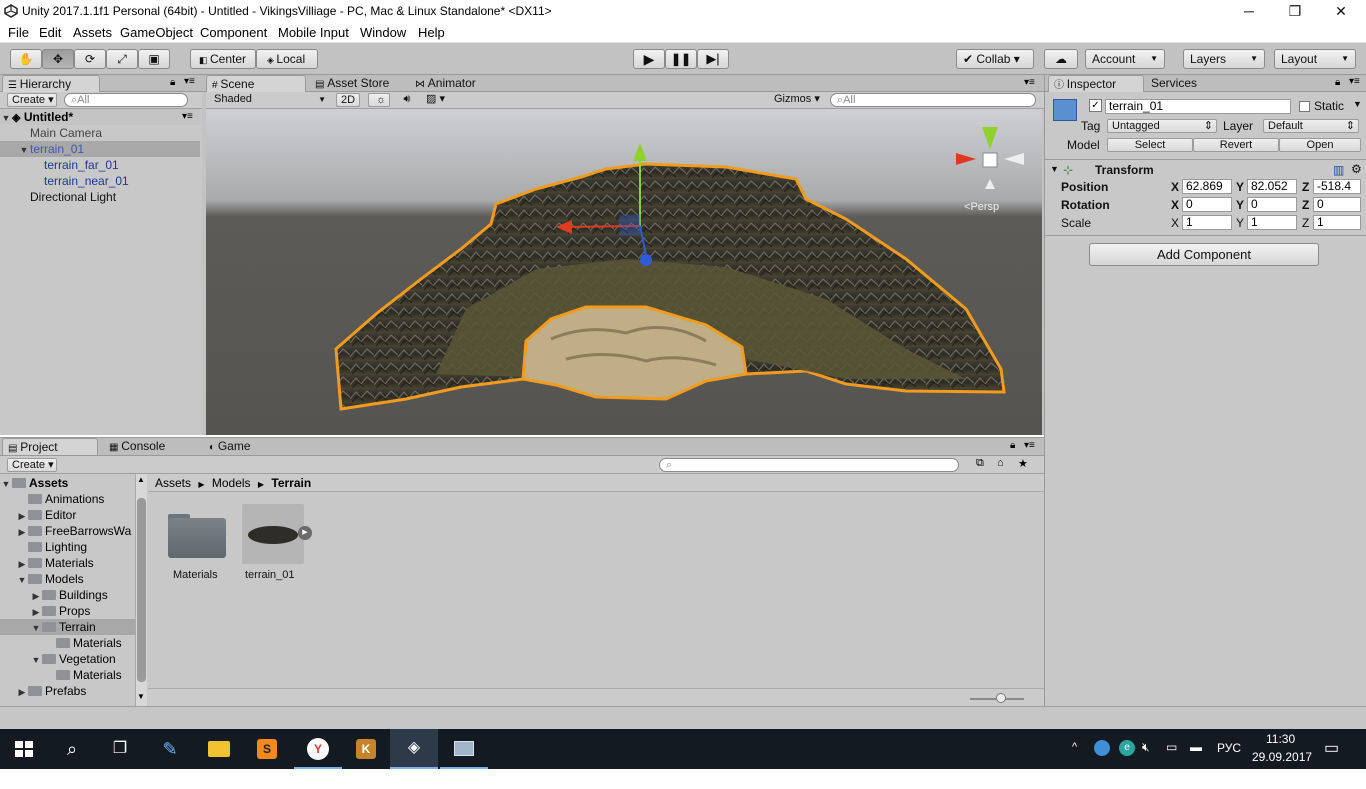 The image size is (1366, 789). I want to click on project-create-button: Create ▾, so click(32, 465).